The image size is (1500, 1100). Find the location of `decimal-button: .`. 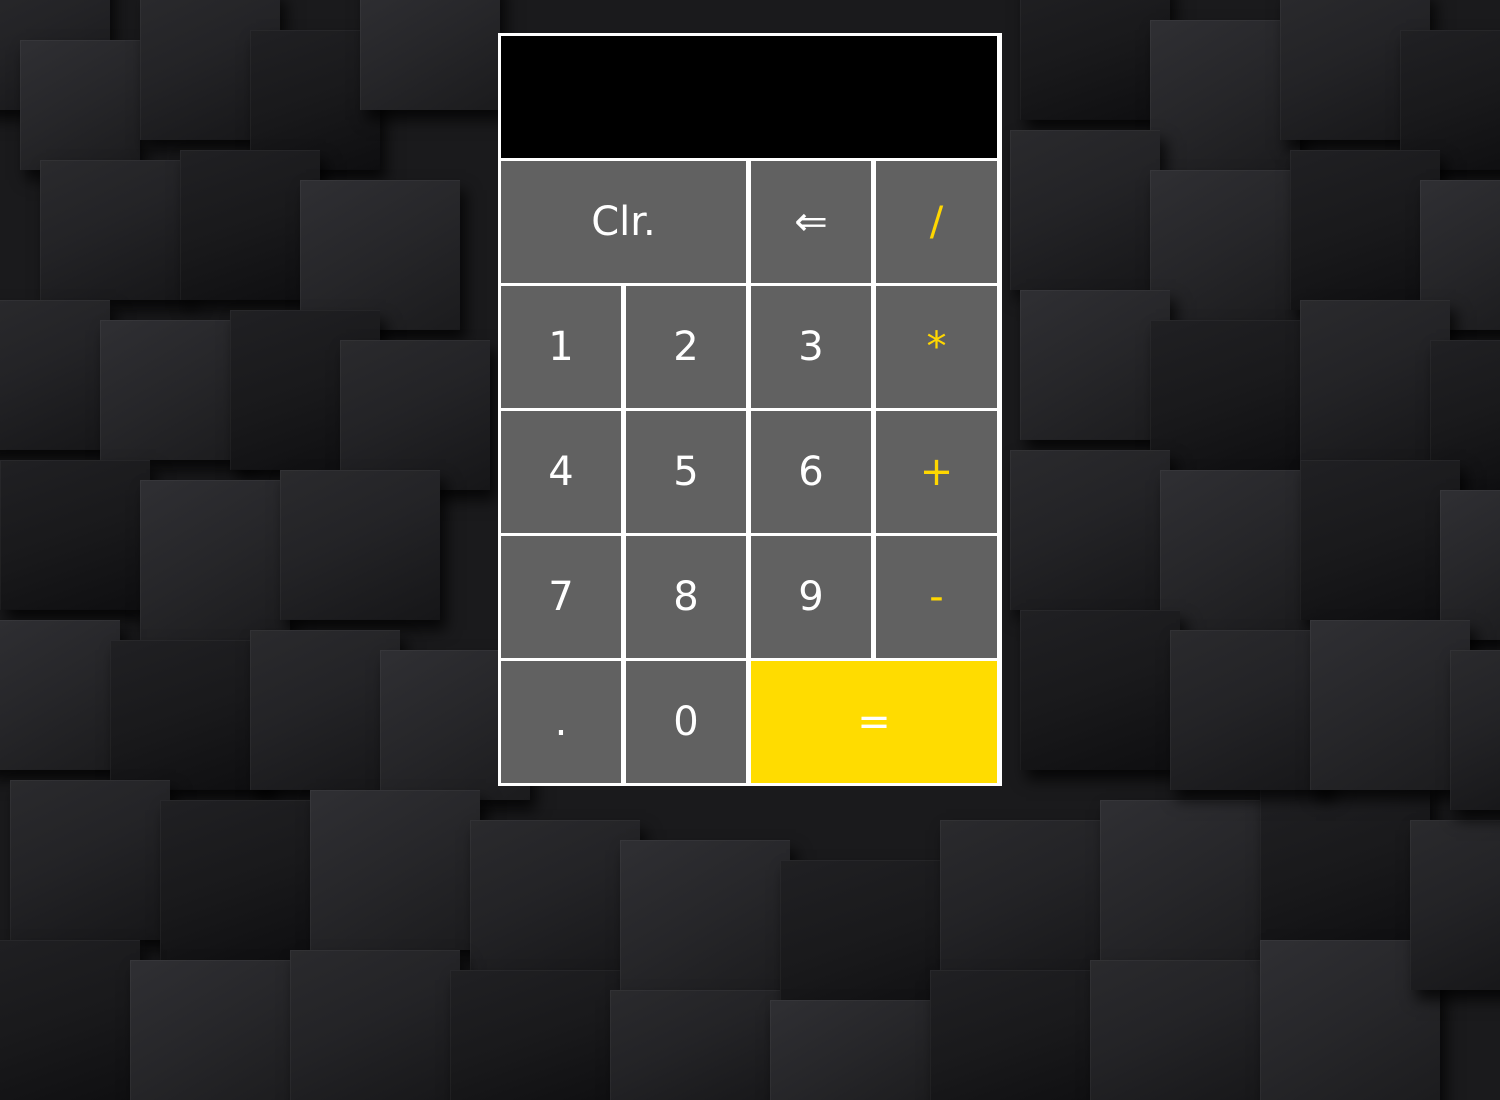

decimal-button: . is located at coordinates (561, 722).